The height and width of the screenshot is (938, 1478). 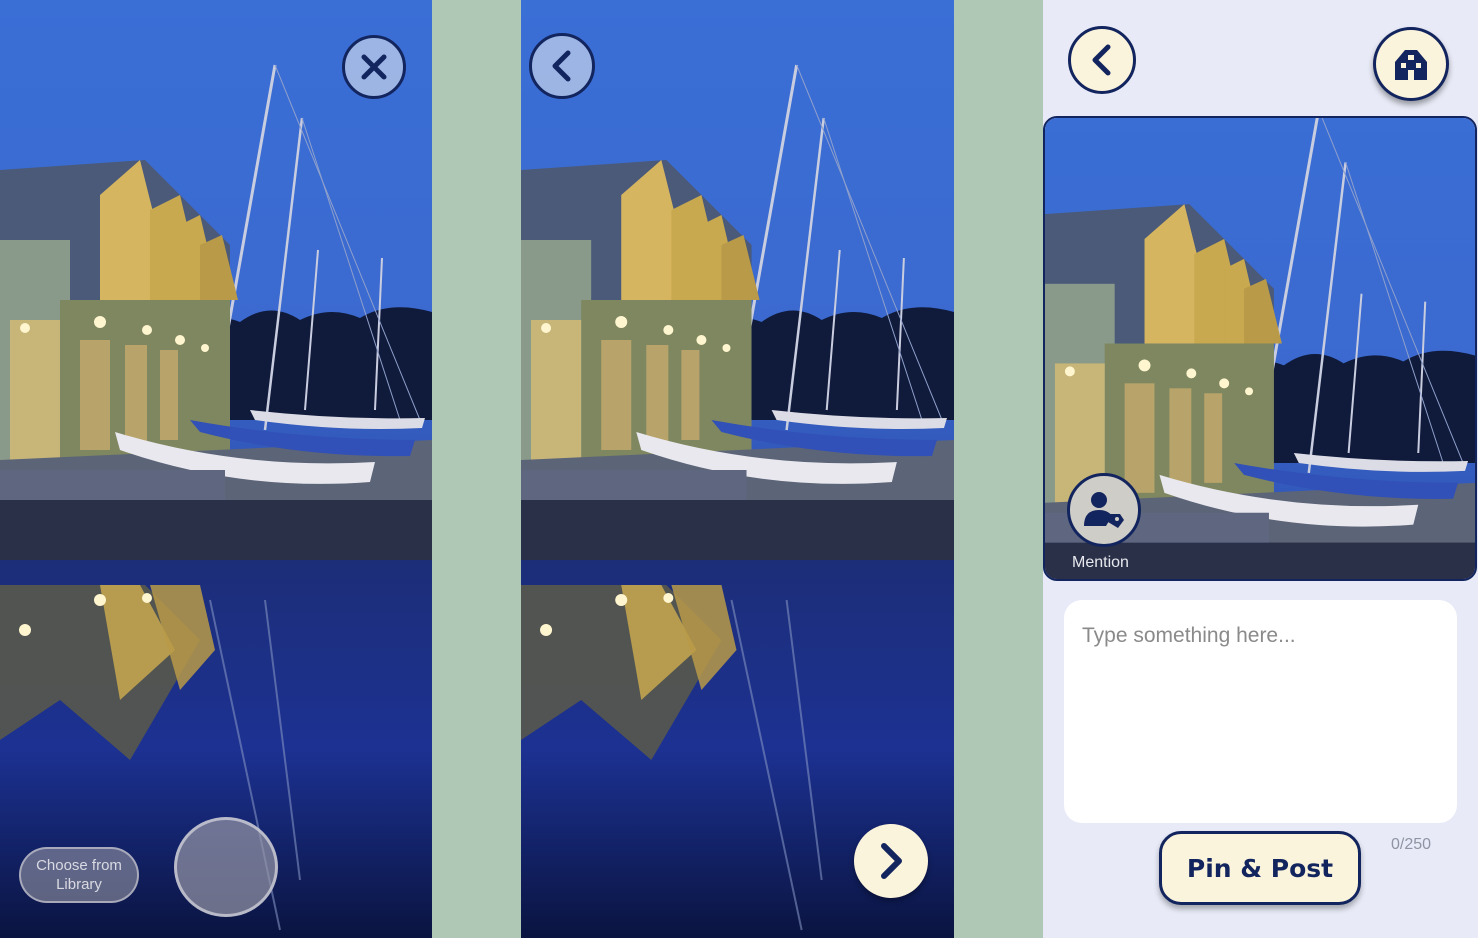 I want to click on next-button, so click(x=891, y=861).